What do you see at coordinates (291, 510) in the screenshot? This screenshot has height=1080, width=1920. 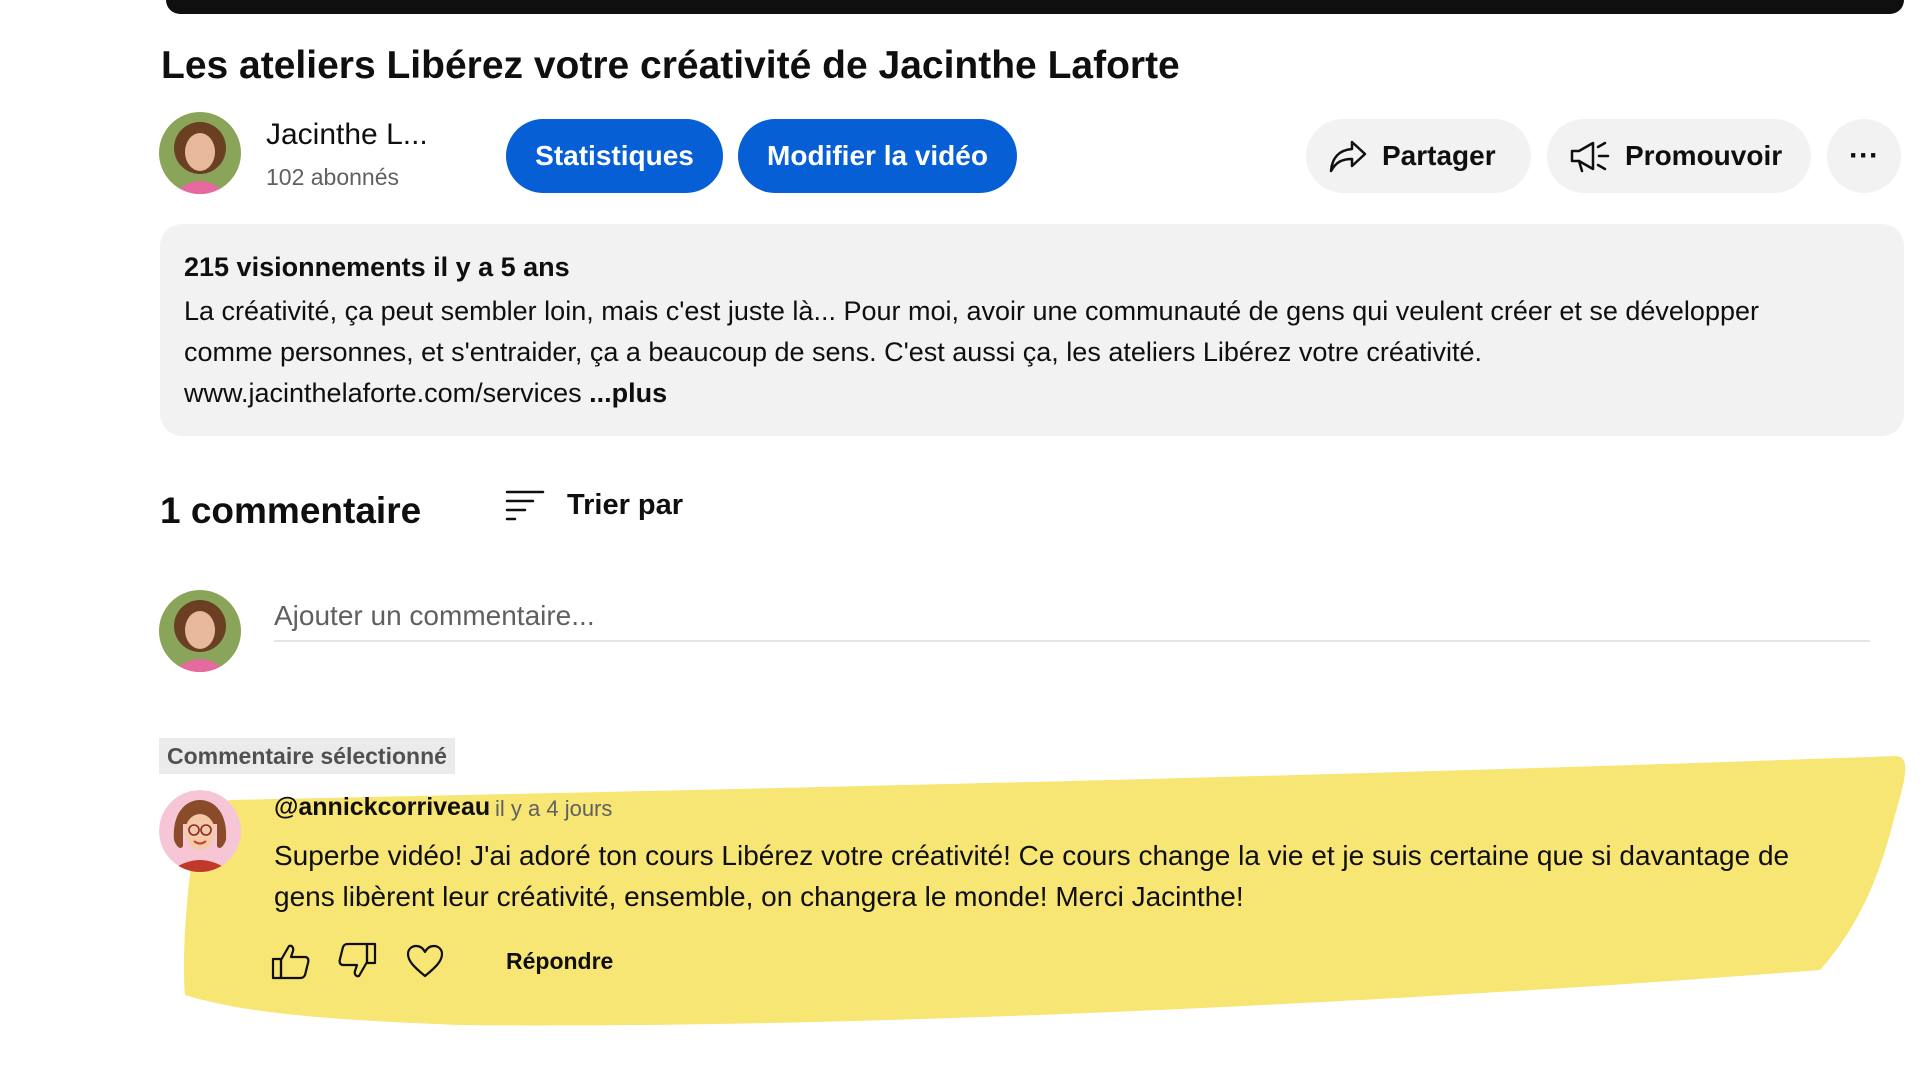 I see `comment-count: 1 commentaire` at bounding box center [291, 510].